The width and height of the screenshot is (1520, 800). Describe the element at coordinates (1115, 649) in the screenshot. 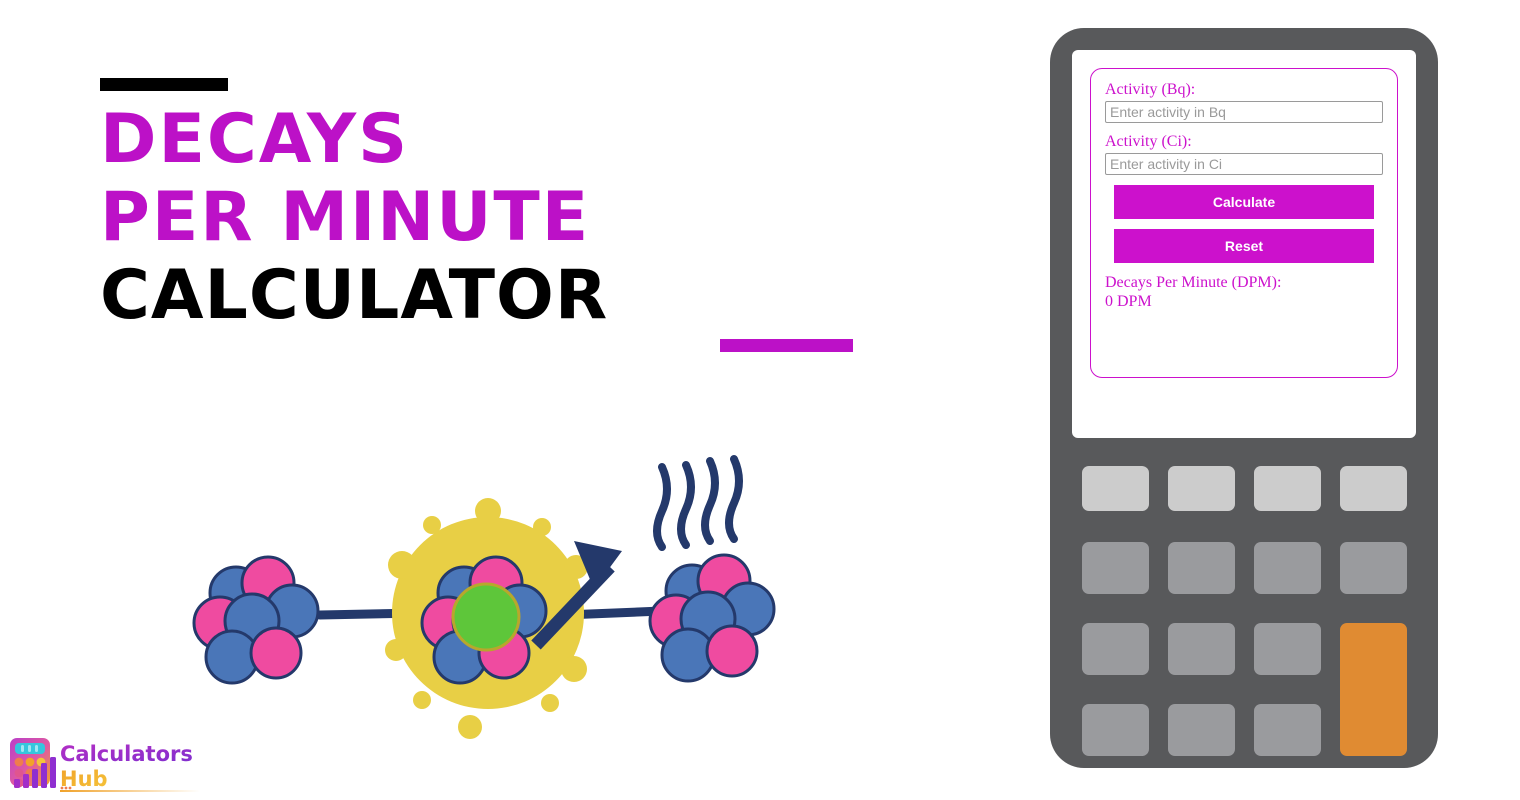

I see `keypad-key-r3c1` at that location.